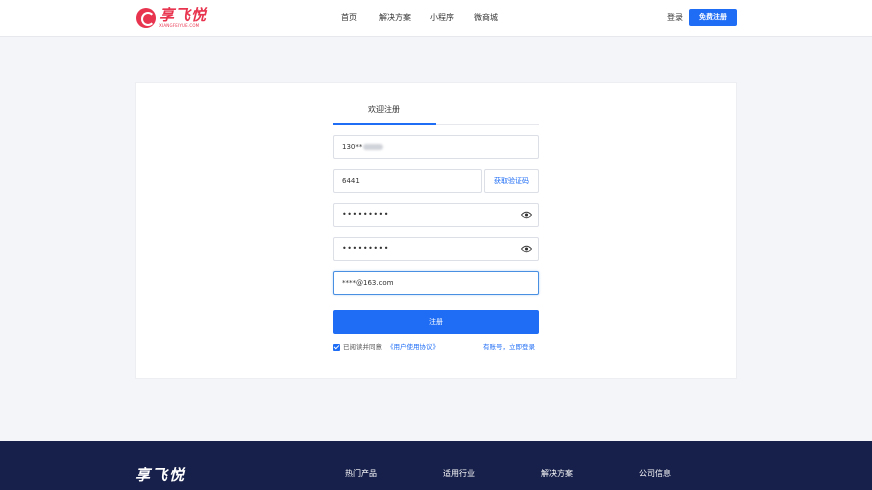 The image size is (872, 490). I want to click on brand-logo: 享飞悦 XIANGFEIYUE.COM, so click(172, 19).